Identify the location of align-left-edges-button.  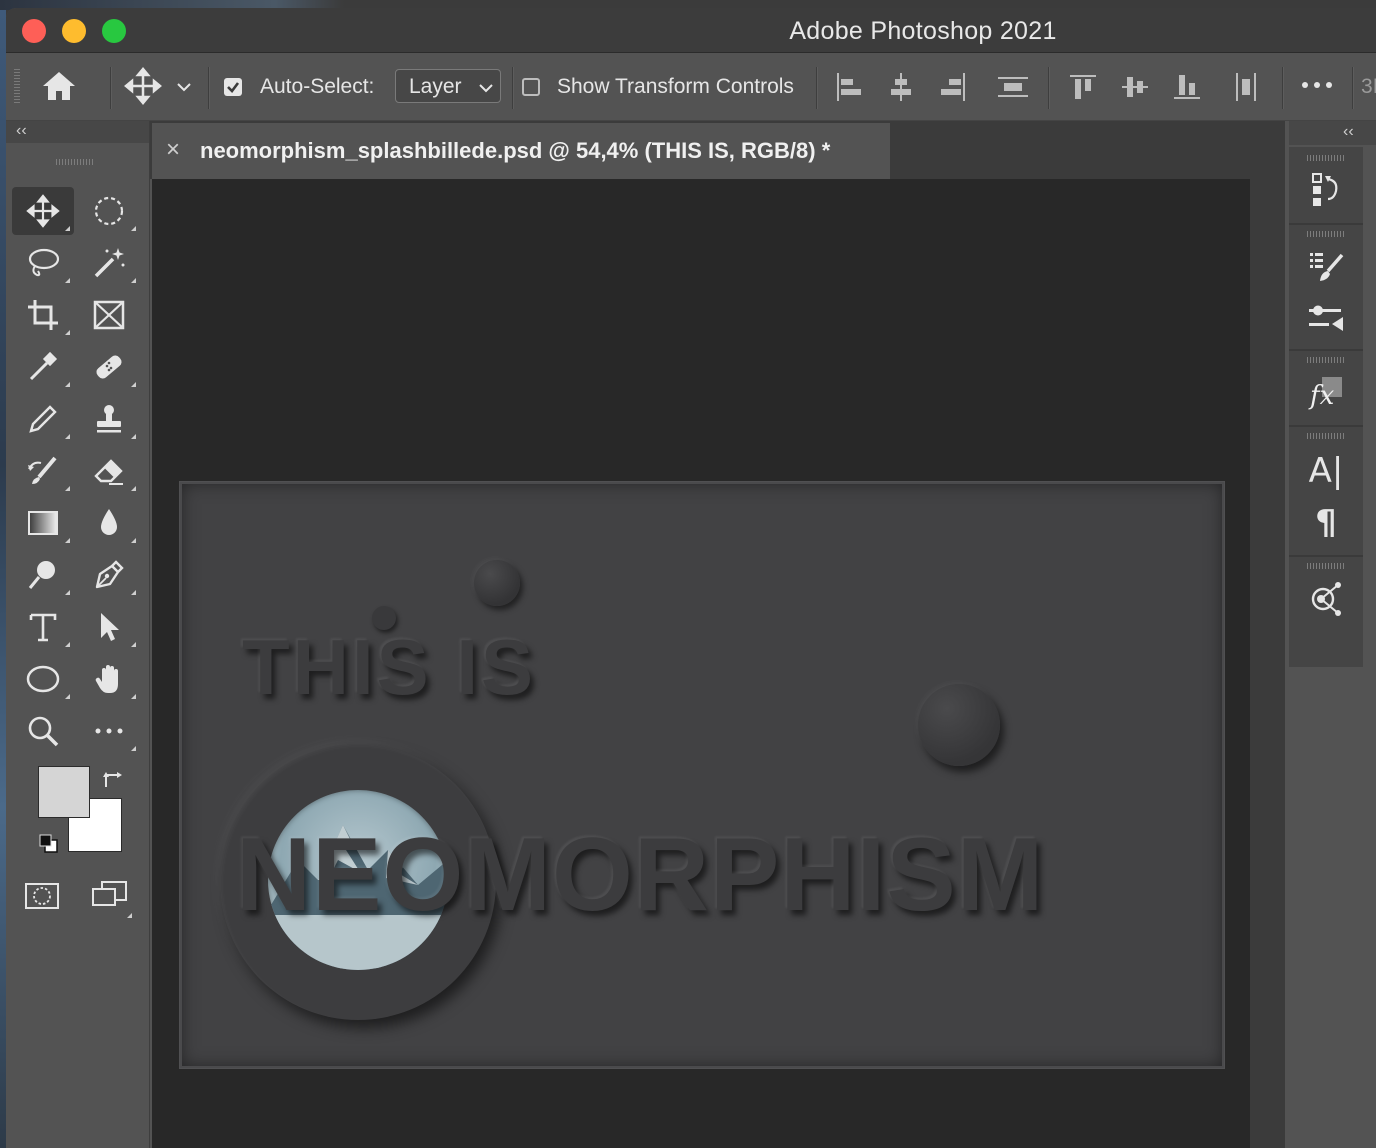
(849, 89).